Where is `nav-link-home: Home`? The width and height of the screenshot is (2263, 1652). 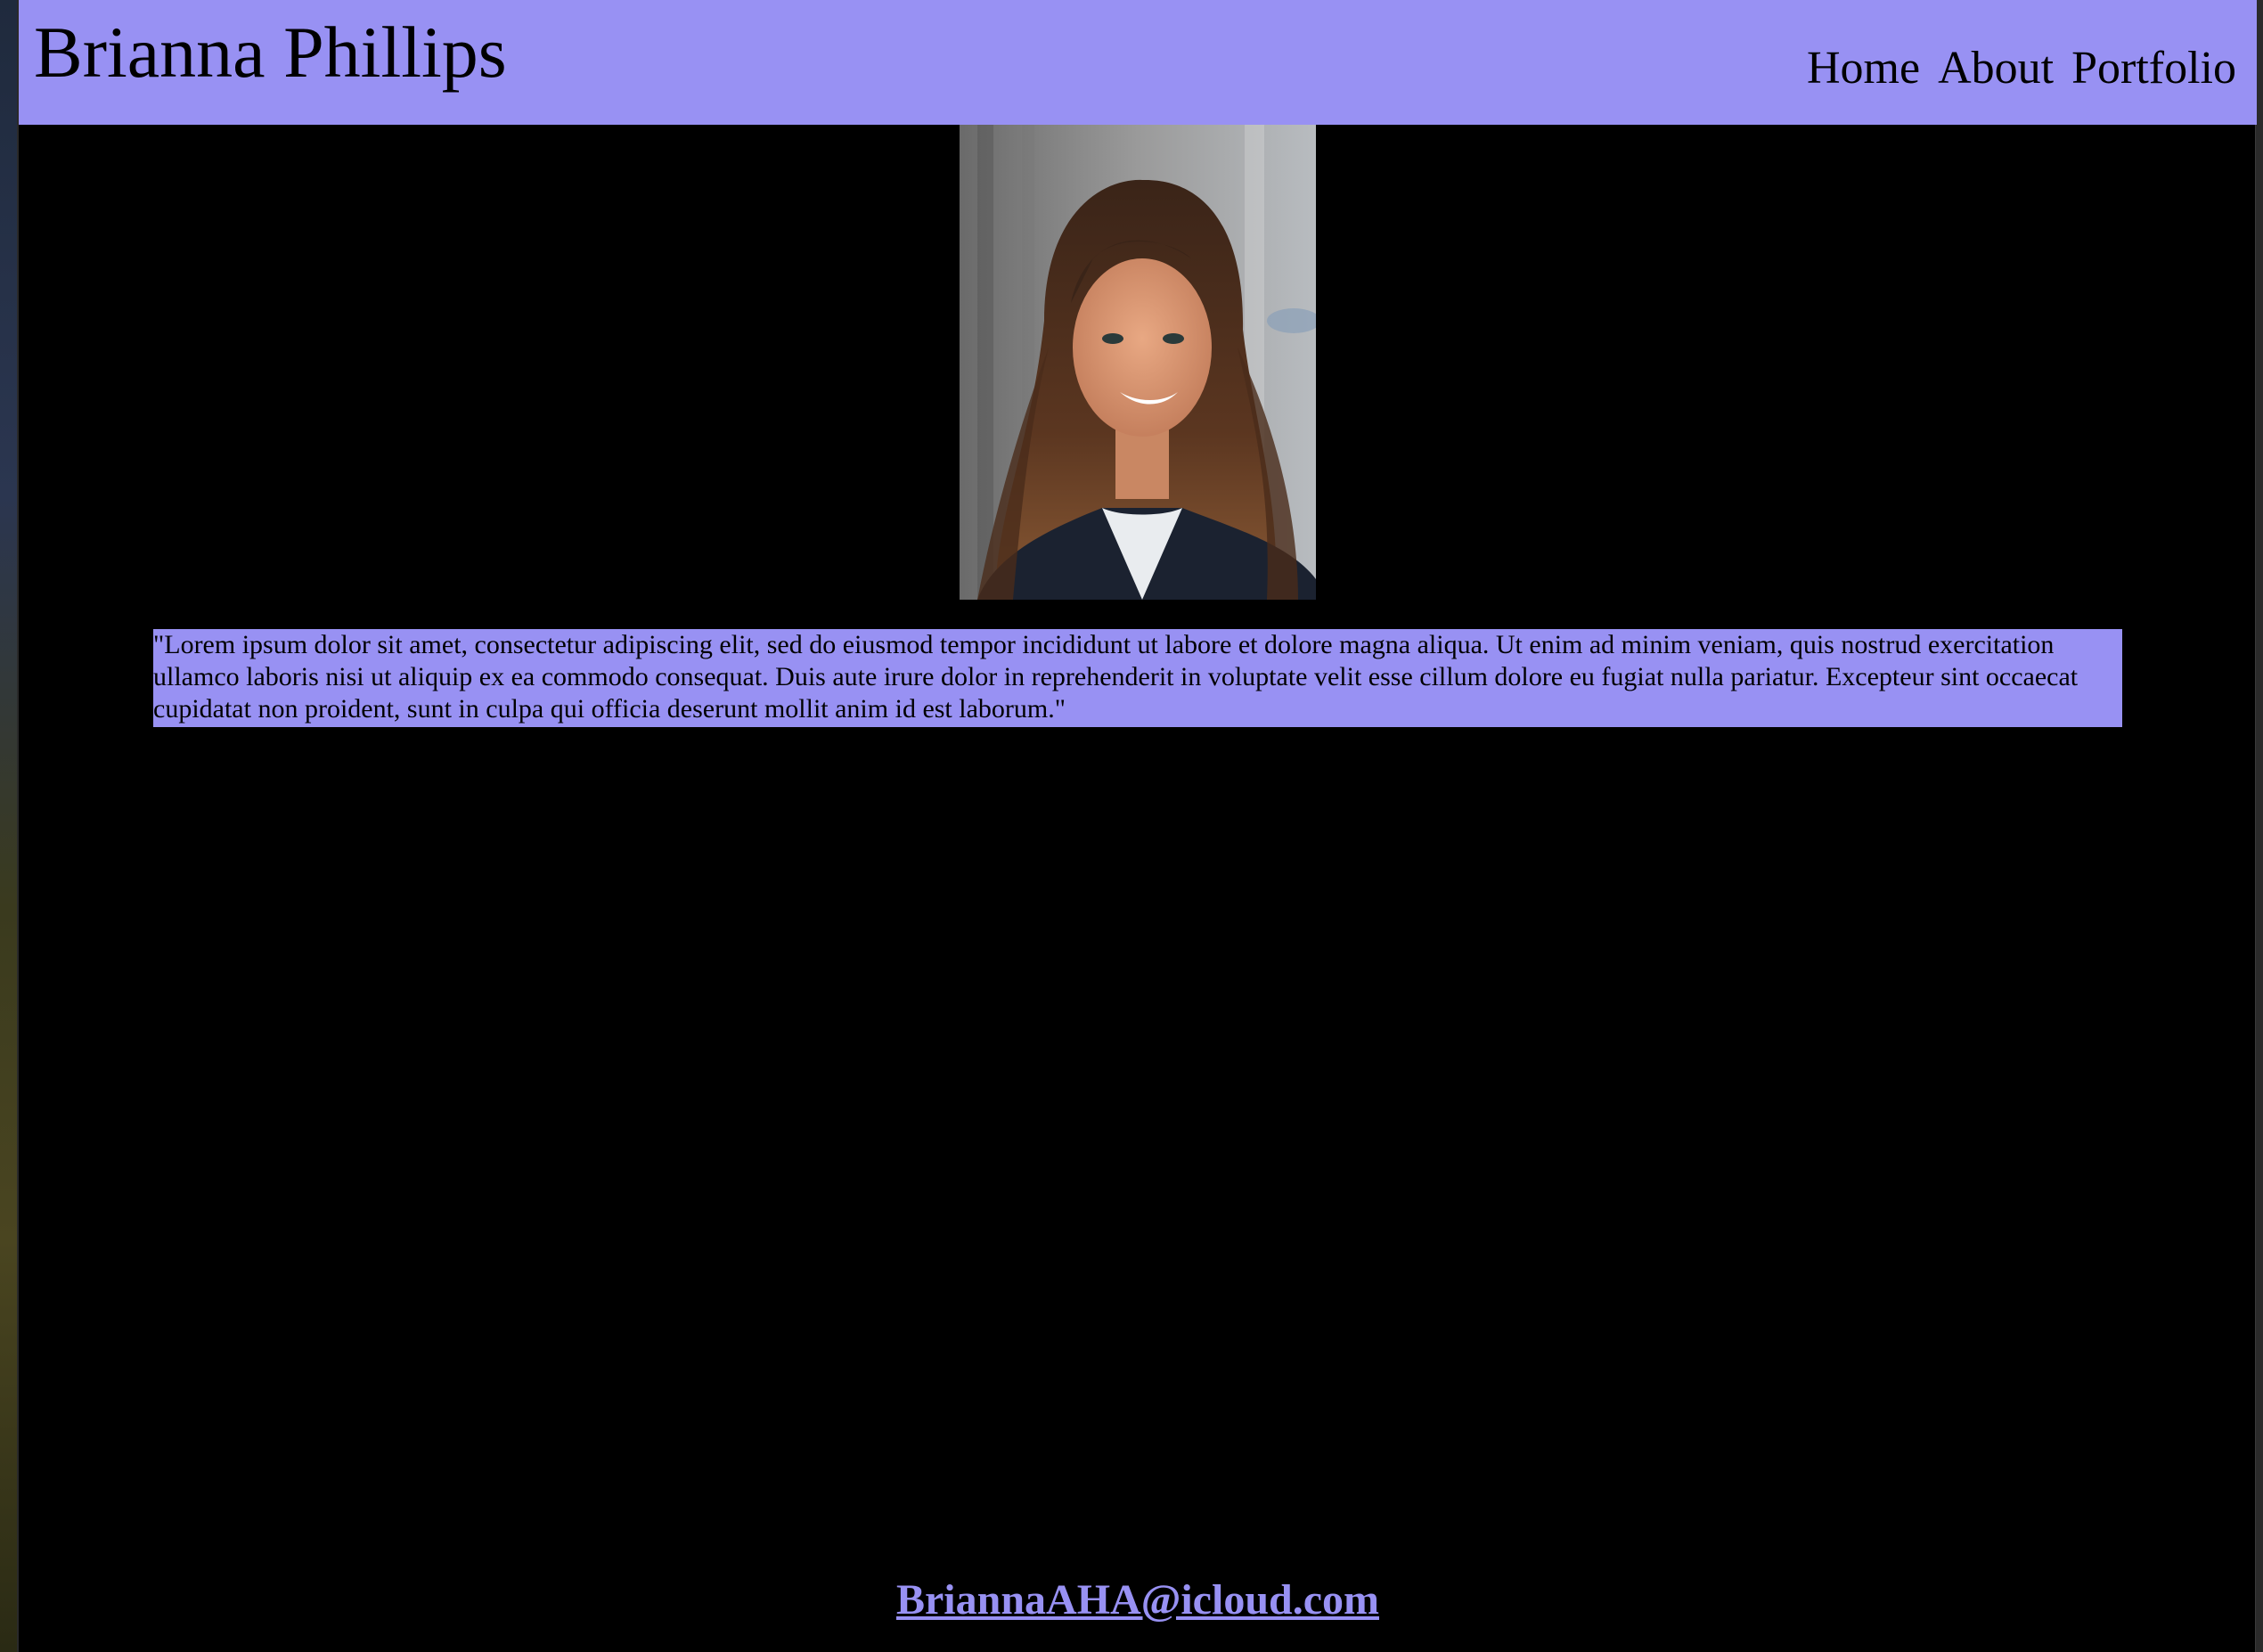
nav-link-home: Home is located at coordinates (1864, 68).